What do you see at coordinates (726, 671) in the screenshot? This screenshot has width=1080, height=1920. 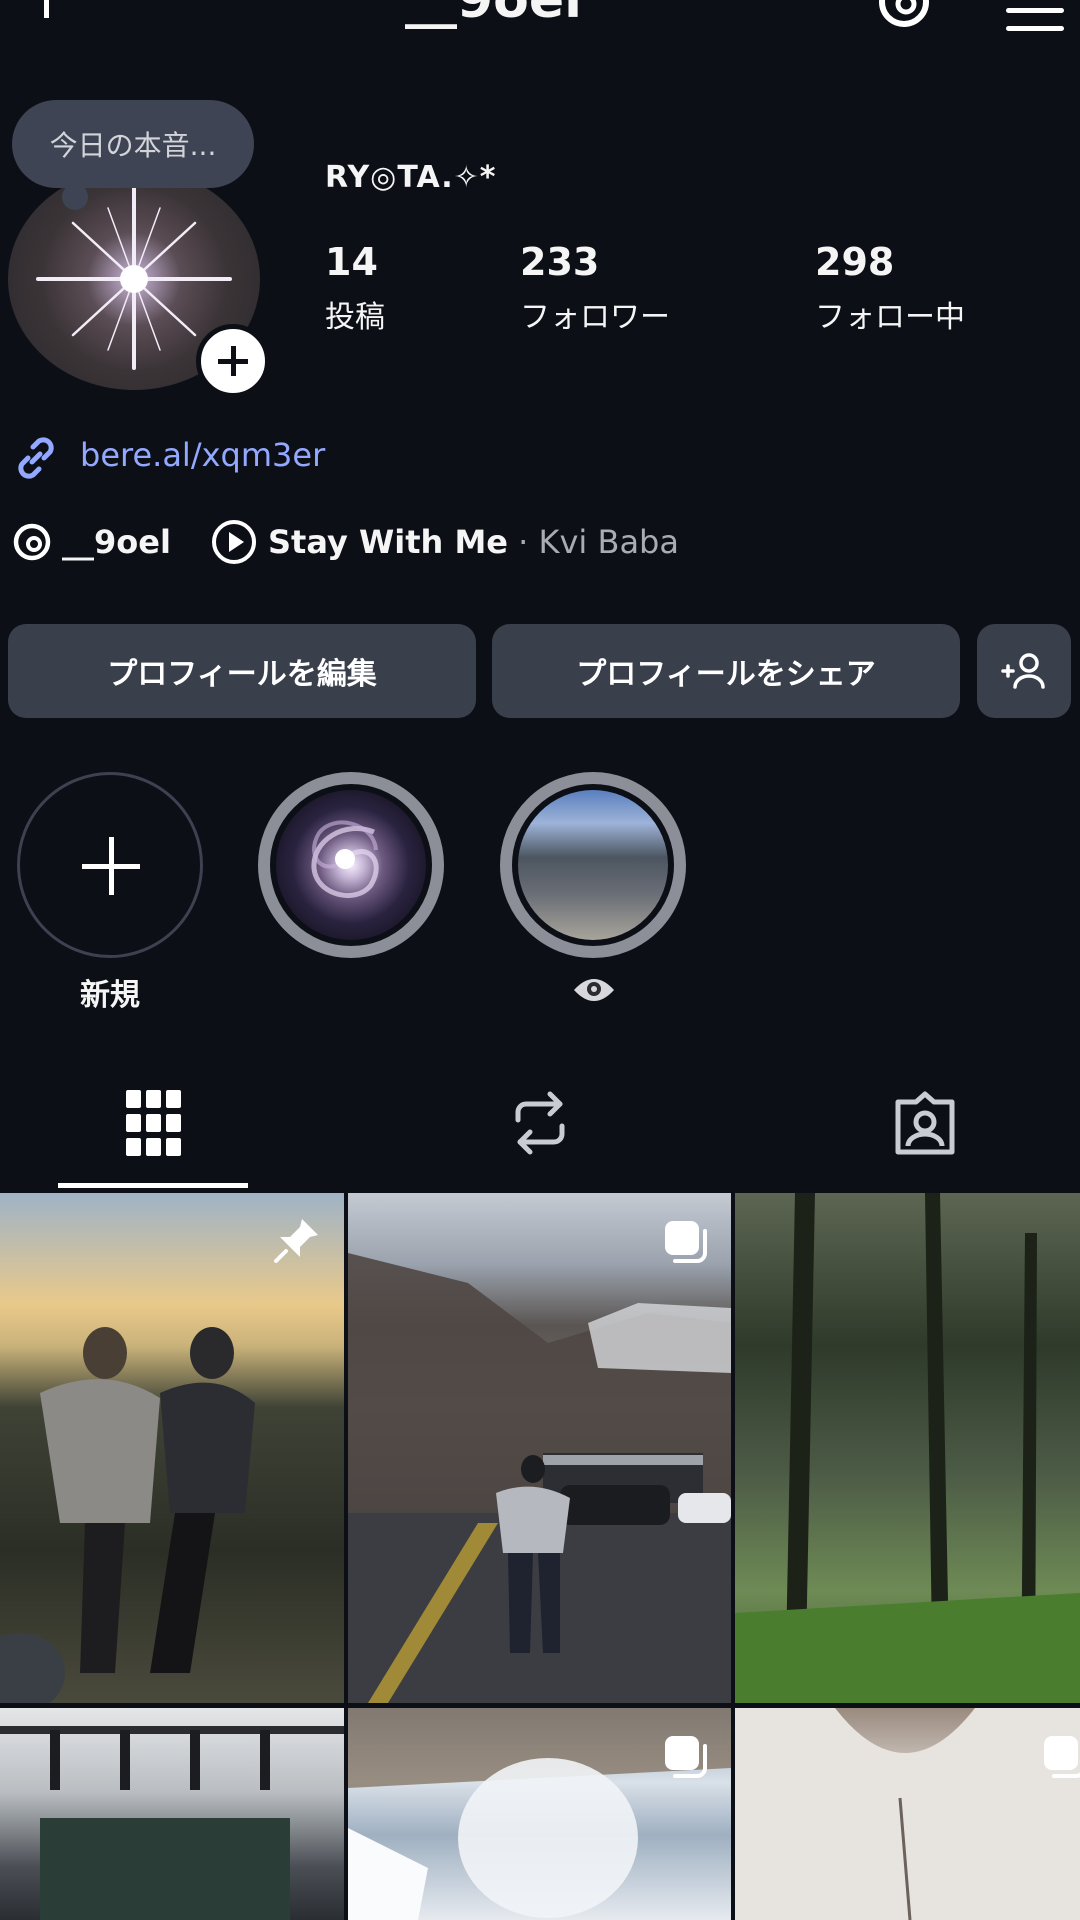 I see `share-profile-button: プロフィールをシェア` at bounding box center [726, 671].